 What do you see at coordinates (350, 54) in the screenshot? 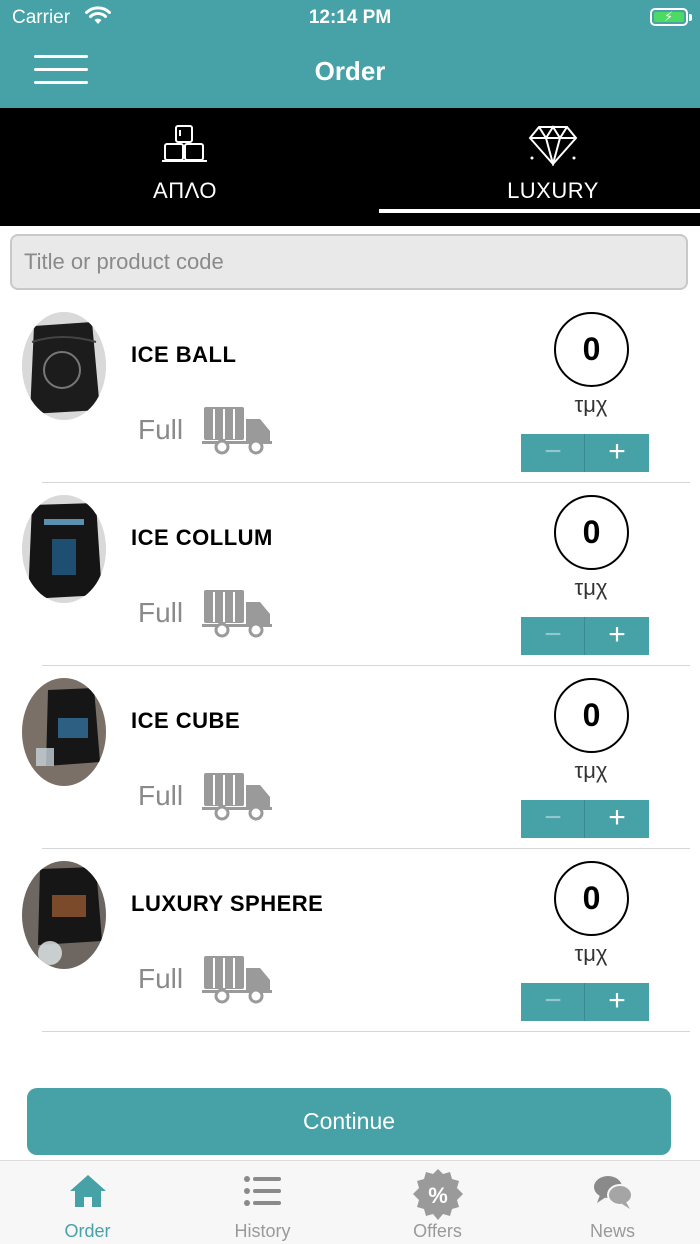
I see `top-navigation-bar: Carrier 12:14 PM ⚡ Order` at bounding box center [350, 54].